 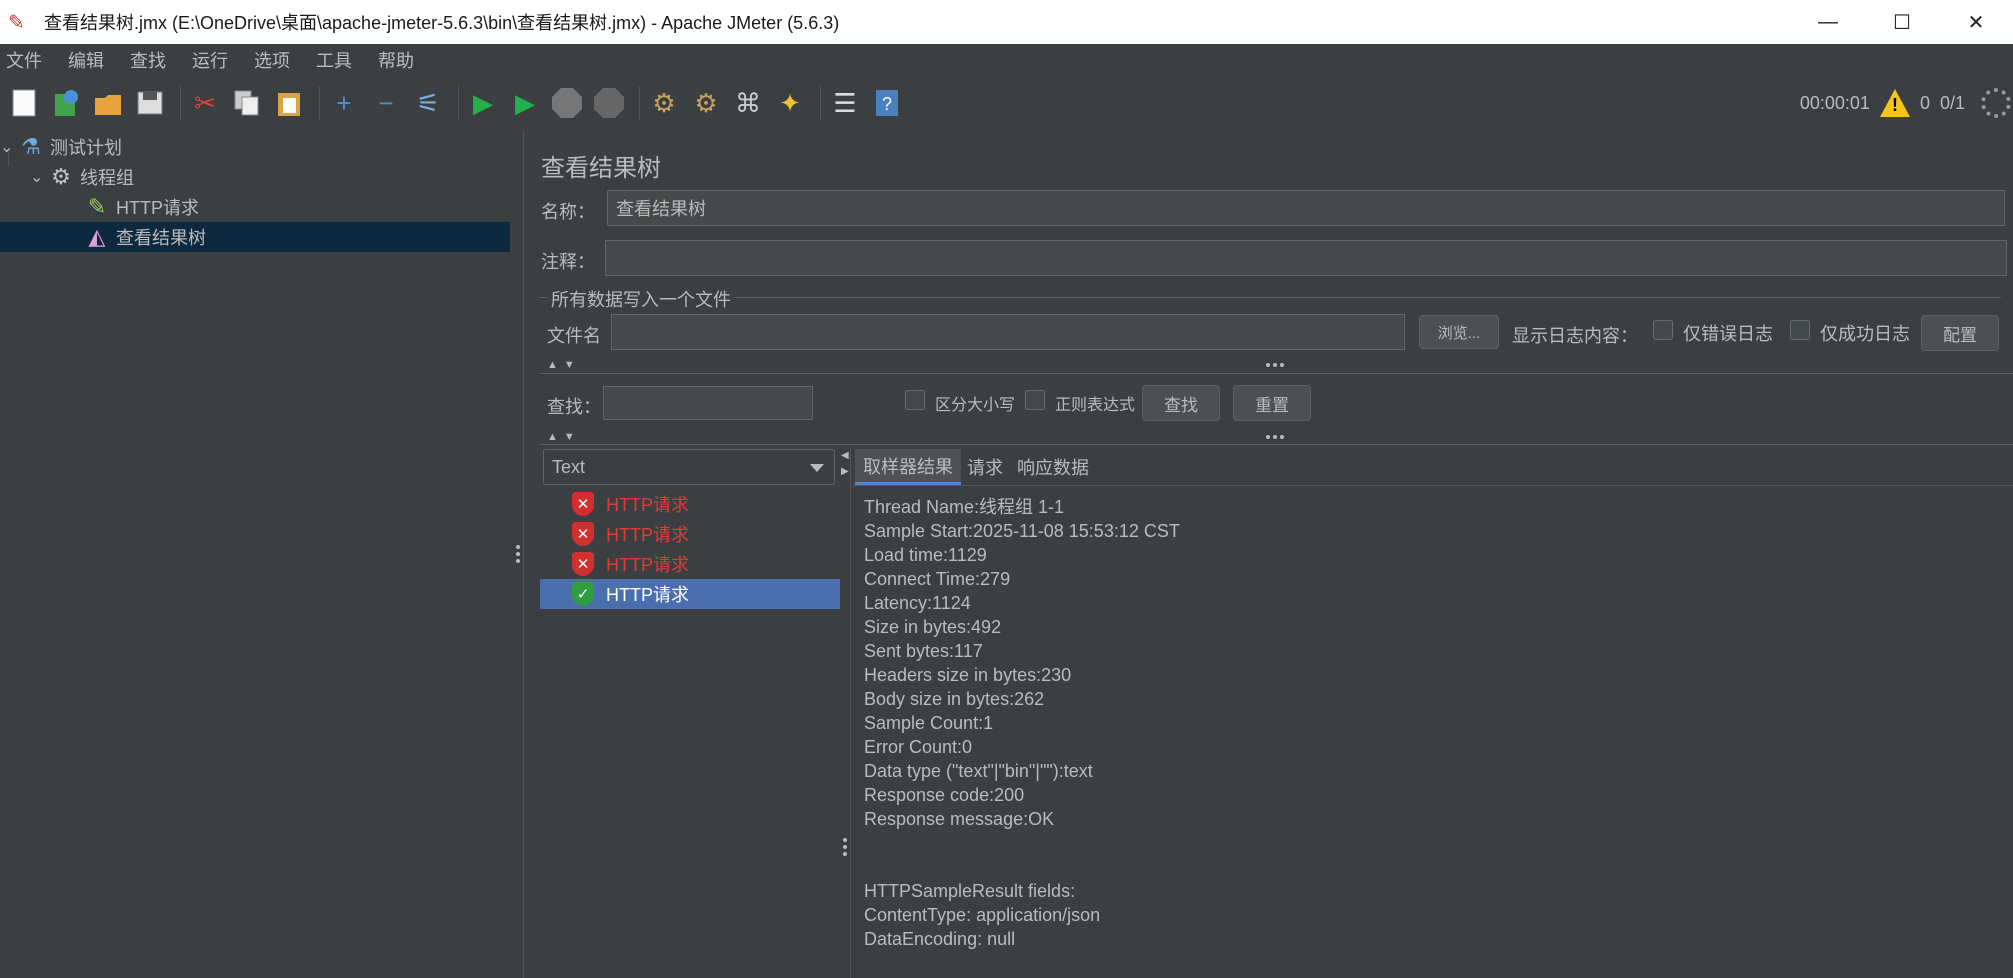 What do you see at coordinates (887, 103) in the screenshot?
I see `help-icon: ?` at bounding box center [887, 103].